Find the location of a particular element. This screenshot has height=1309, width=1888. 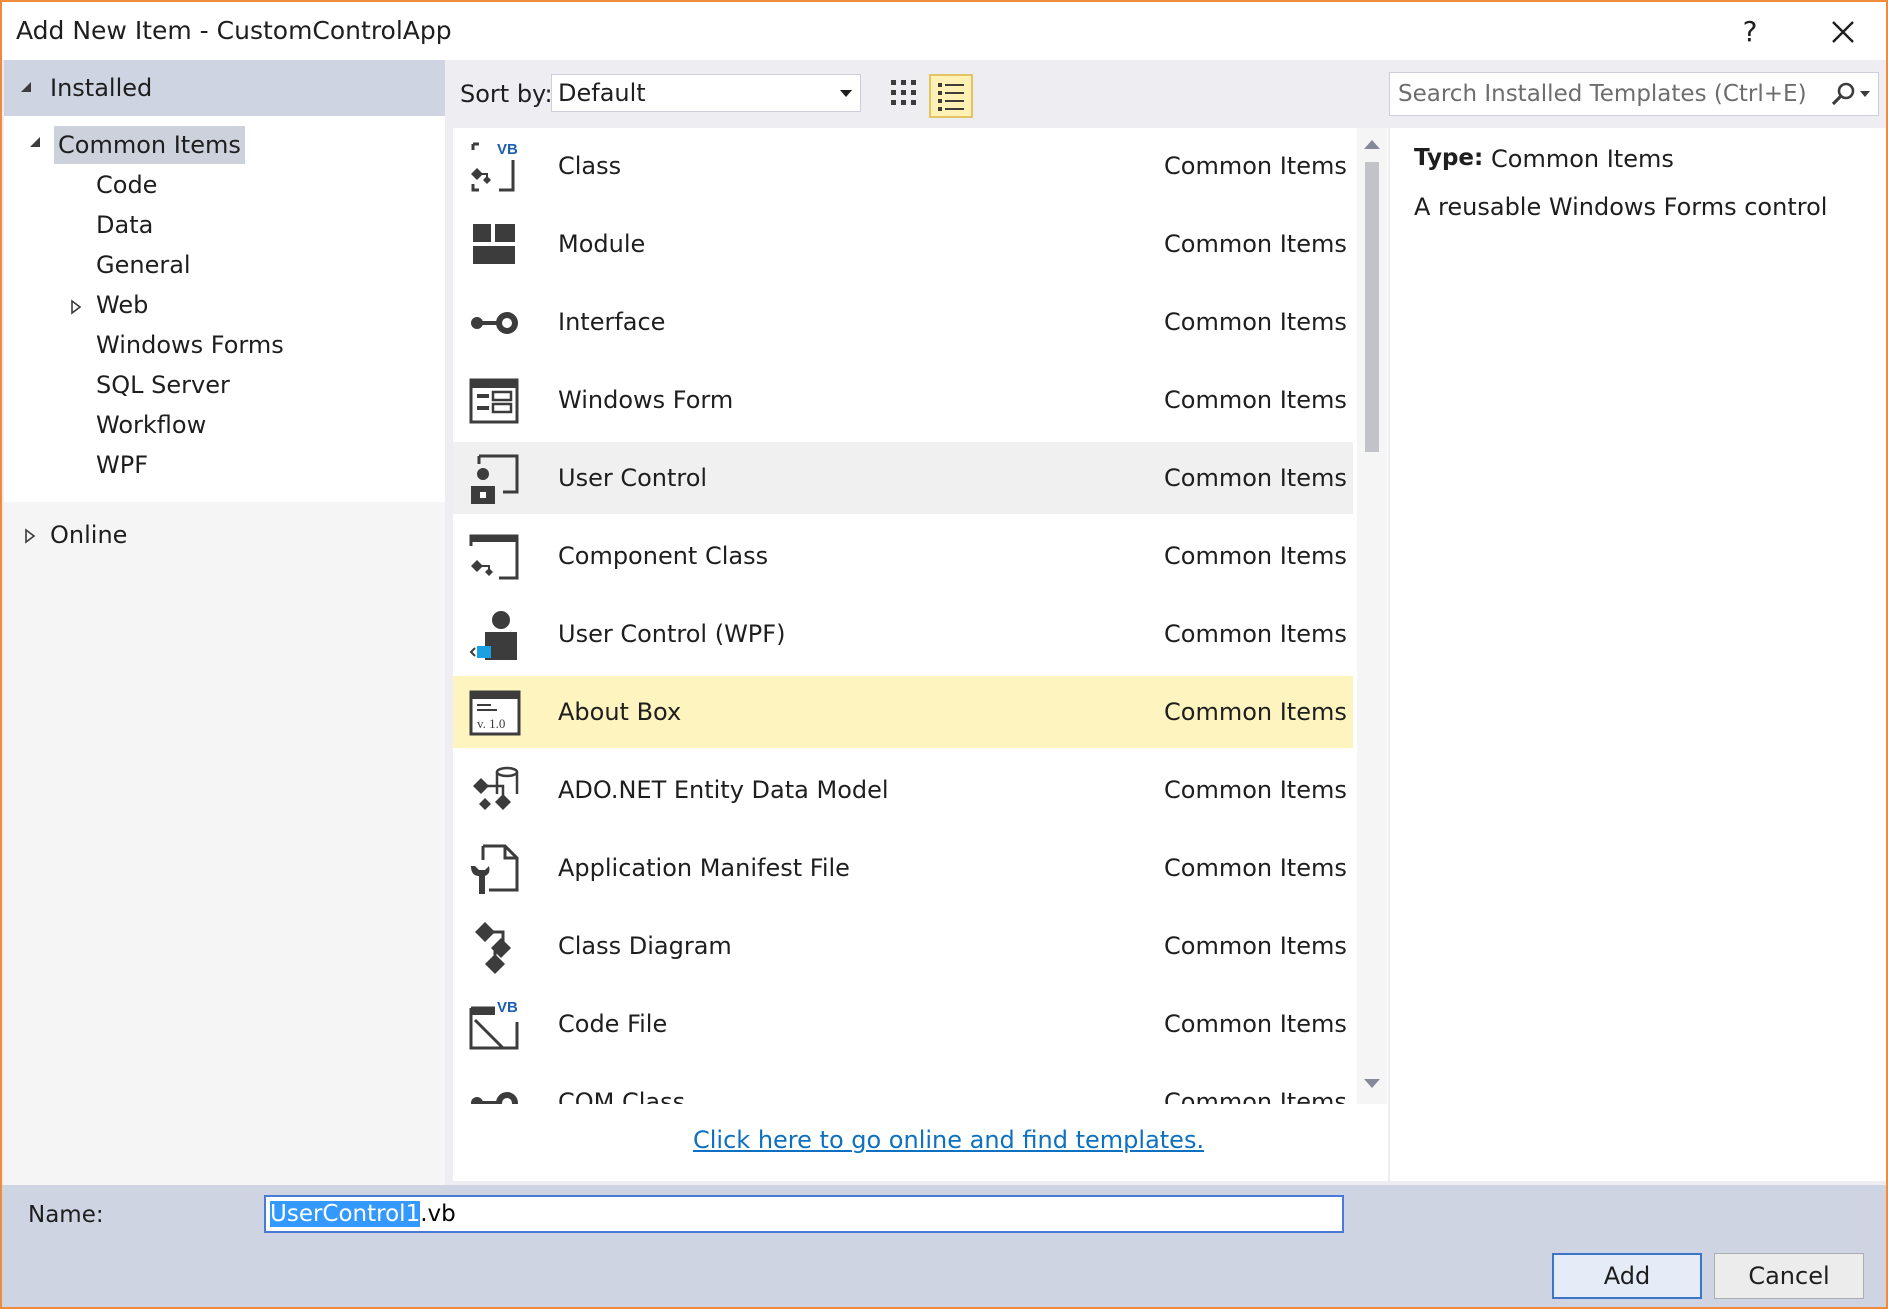

template-item-class-diagram: Class Diagram Common Items is located at coordinates (903, 946).